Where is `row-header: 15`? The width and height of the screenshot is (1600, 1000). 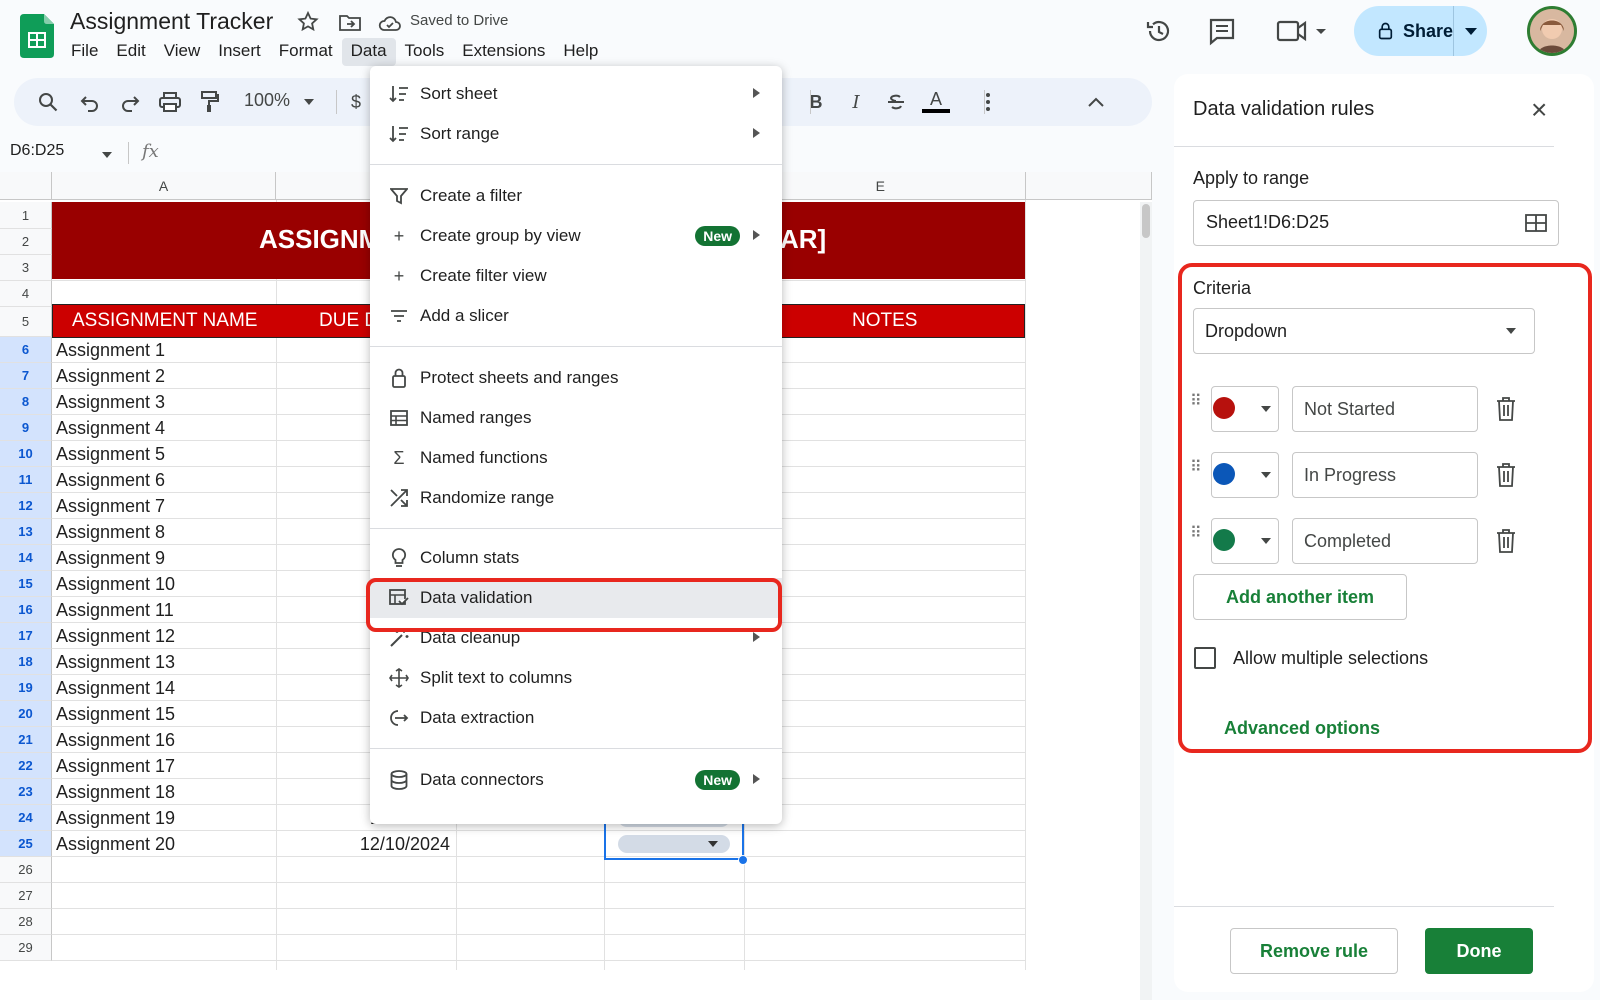 row-header: 15 is located at coordinates (26, 584).